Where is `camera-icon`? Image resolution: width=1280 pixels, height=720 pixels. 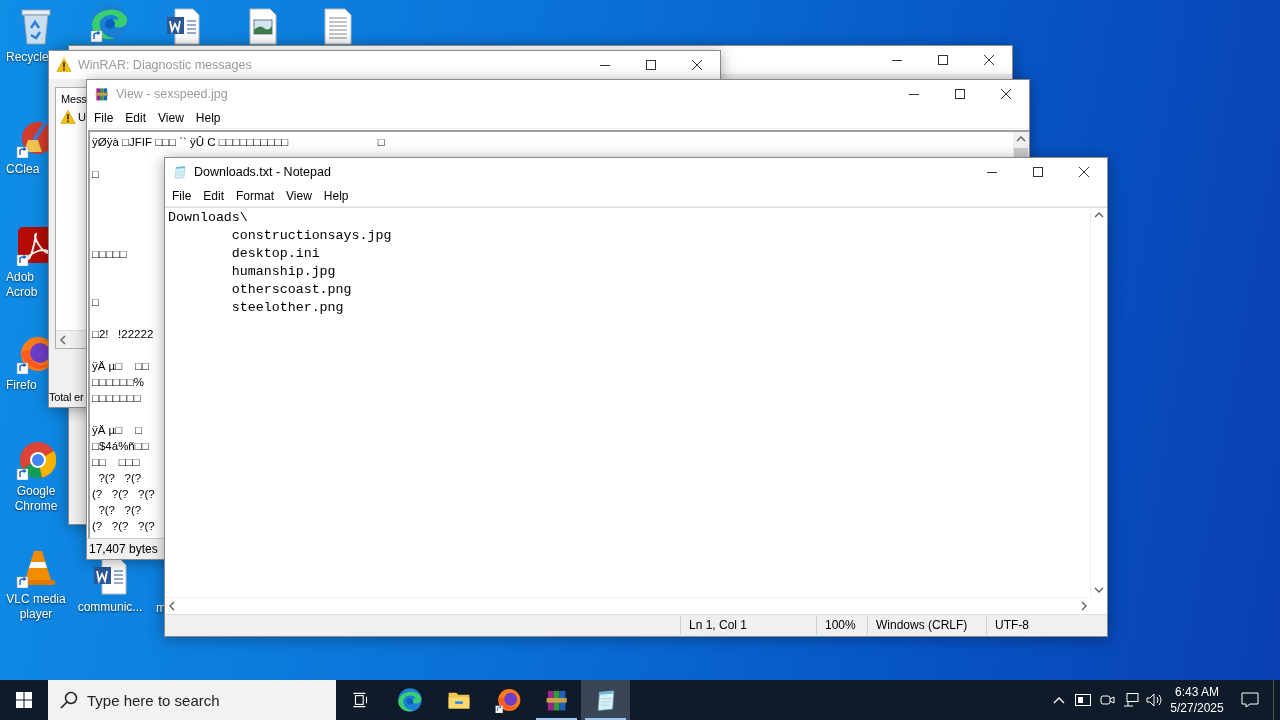
camera-icon is located at coordinates (1107, 700).